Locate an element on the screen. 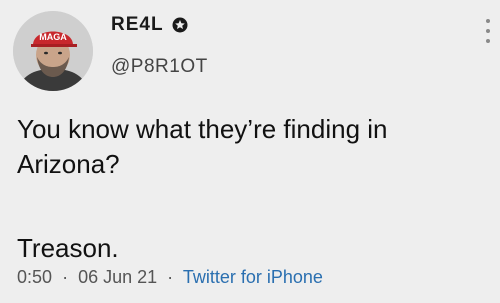 The image size is (500, 303). star-badge-icon is located at coordinates (180, 25).